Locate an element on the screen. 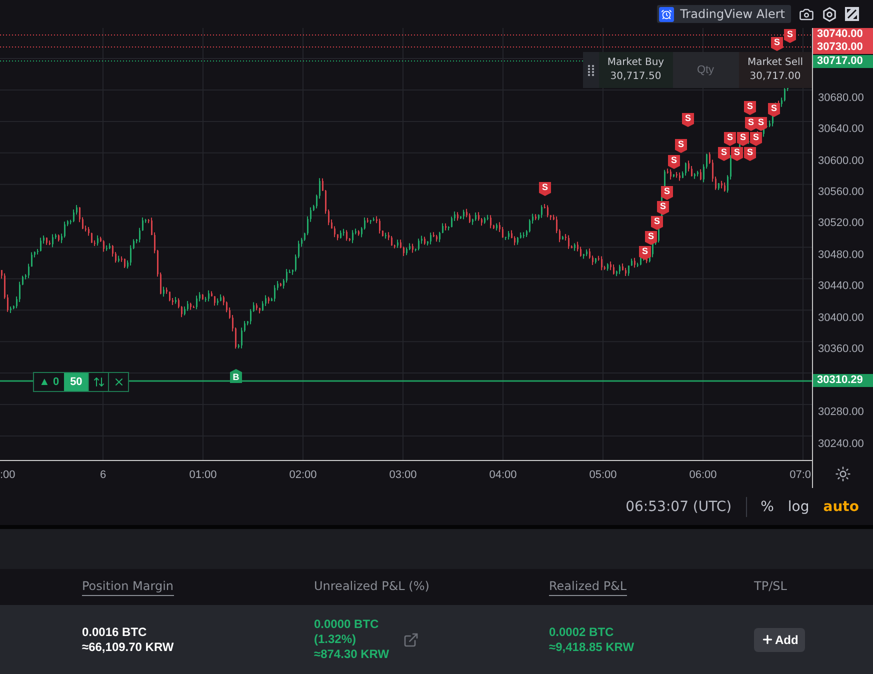  price-label: 30520.00 is located at coordinates (841, 224).